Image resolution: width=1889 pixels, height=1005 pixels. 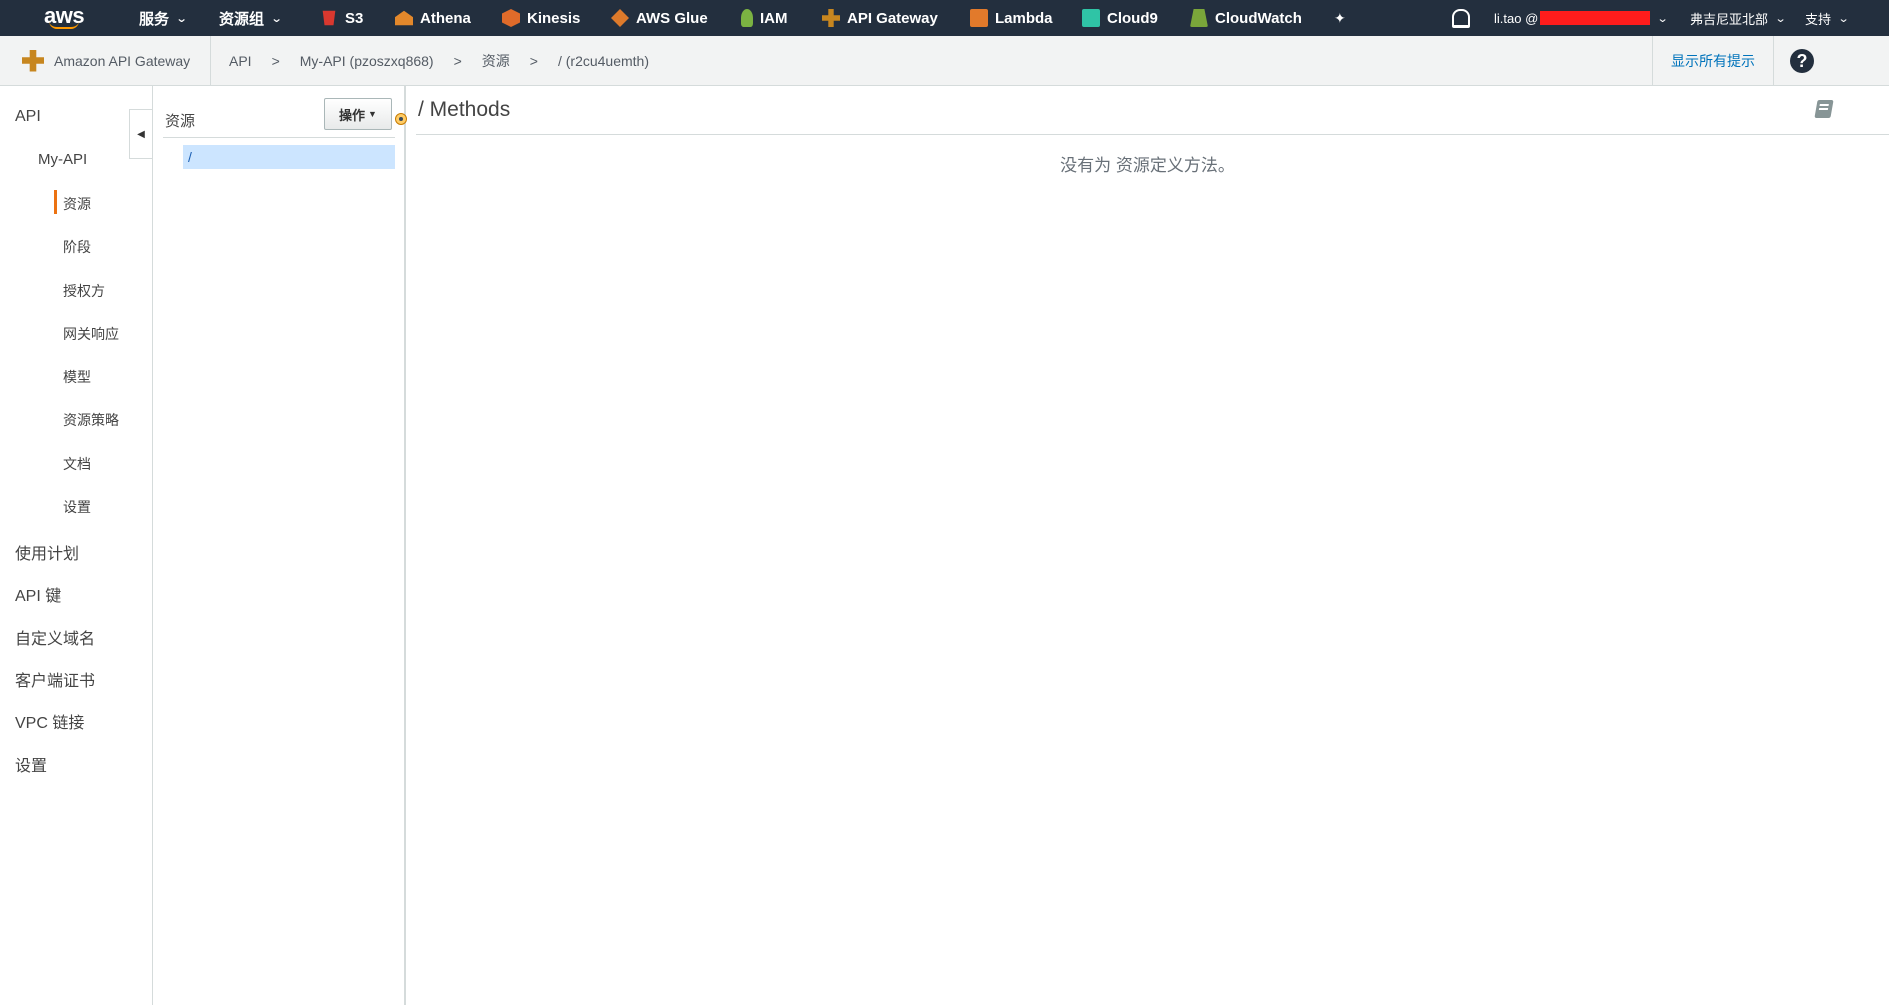 I want to click on caret-left-icon: ◀, so click(x=141, y=134).